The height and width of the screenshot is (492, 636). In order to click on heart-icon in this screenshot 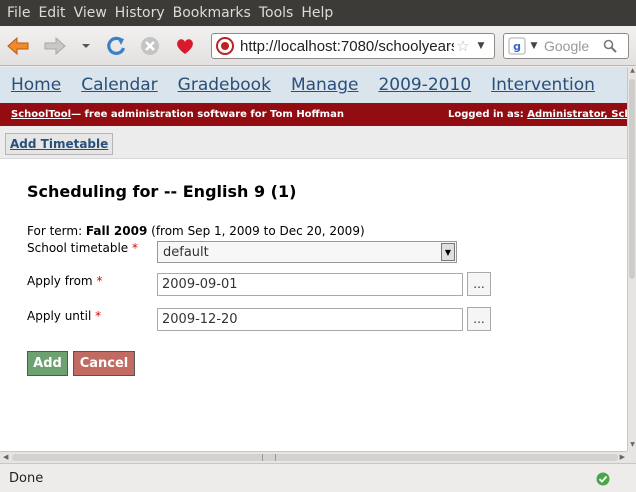, I will do `click(185, 46)`.